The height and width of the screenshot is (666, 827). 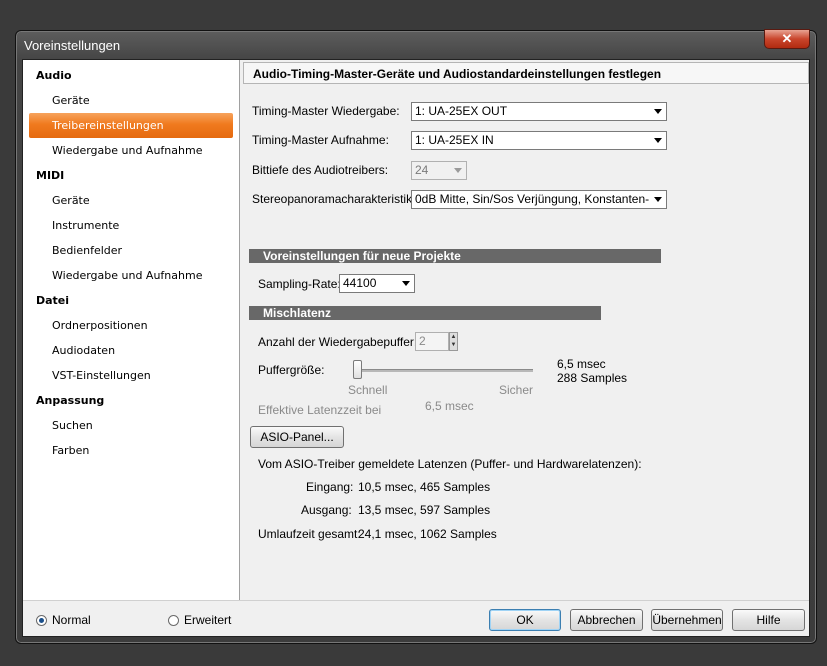 What do you see at coordinates (207, 620) in the screenshot?
I see `mode-extended-label: Erweitert` at bounding box center [207, 620].